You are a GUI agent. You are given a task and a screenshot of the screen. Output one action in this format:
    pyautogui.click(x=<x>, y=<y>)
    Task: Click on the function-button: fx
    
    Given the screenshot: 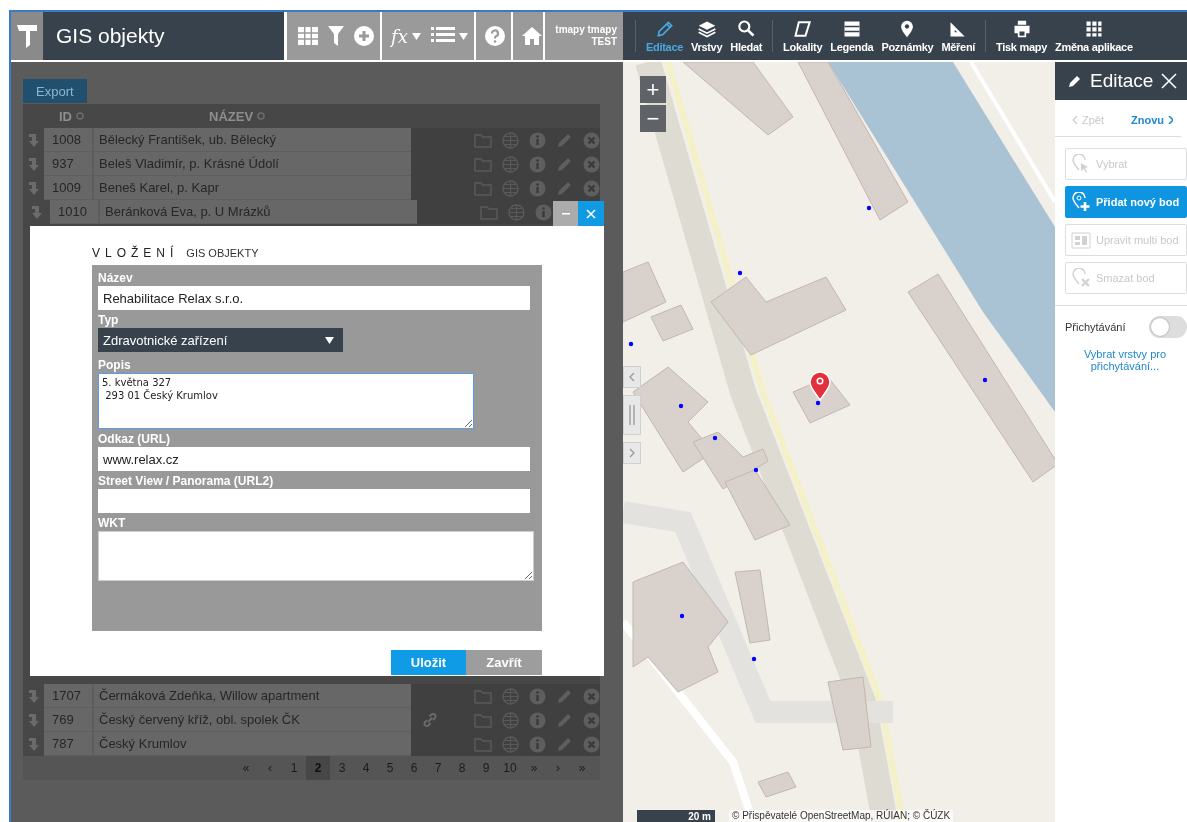 What is the action you would take?
    pyautogui.click(x=406, y=36)
    